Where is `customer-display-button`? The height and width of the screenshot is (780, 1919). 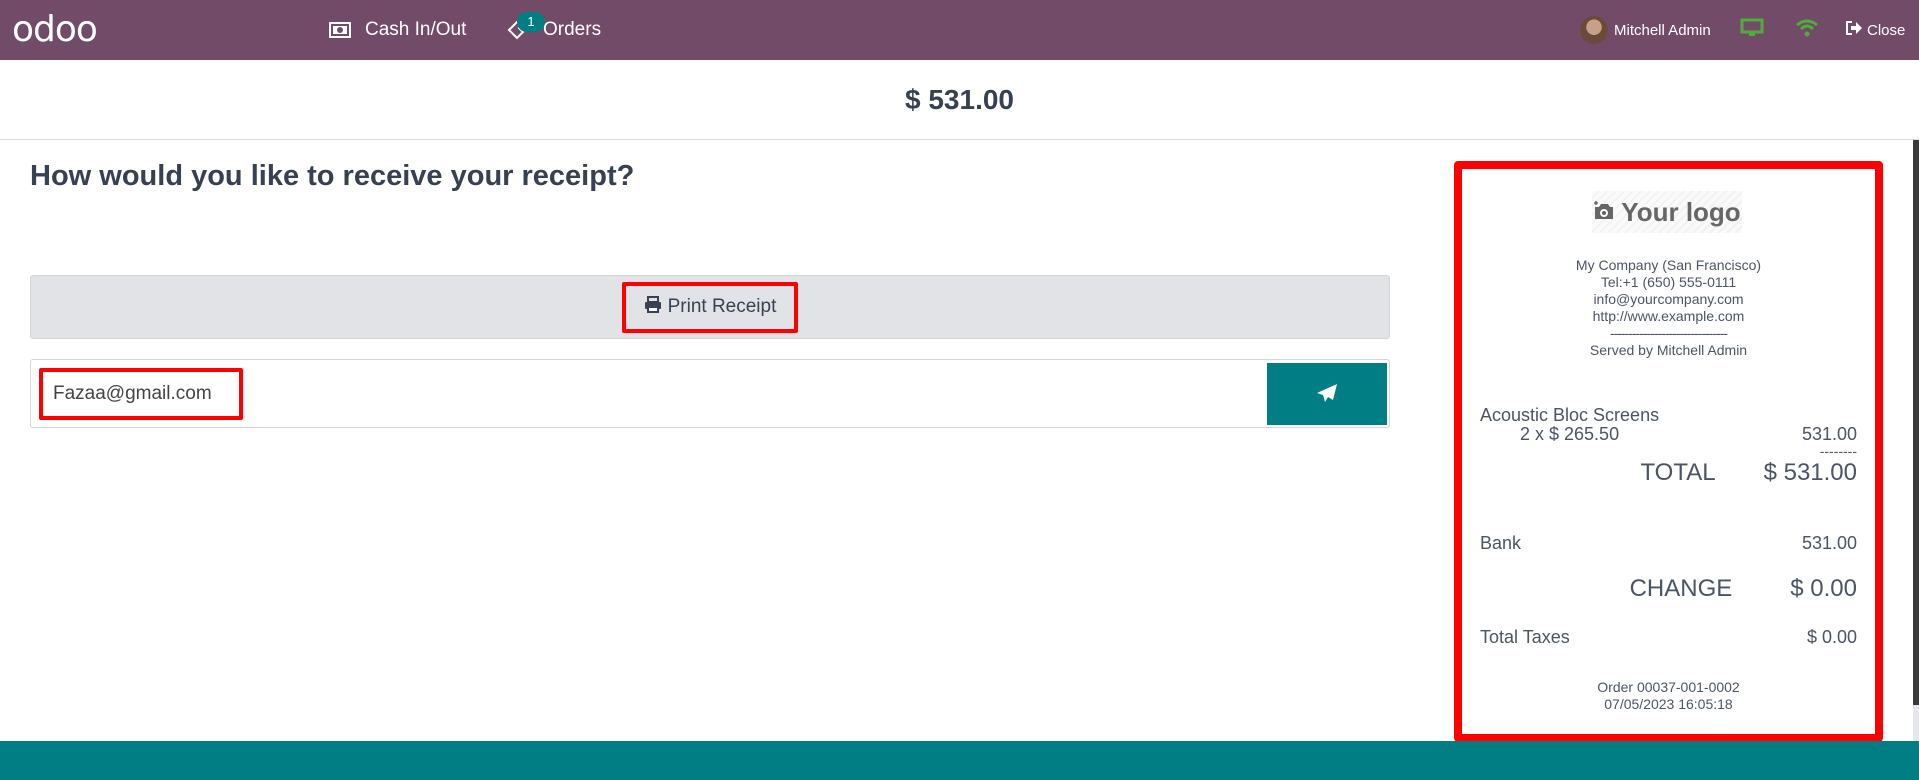
customer-display-button is located at coordinates (1752, 30).